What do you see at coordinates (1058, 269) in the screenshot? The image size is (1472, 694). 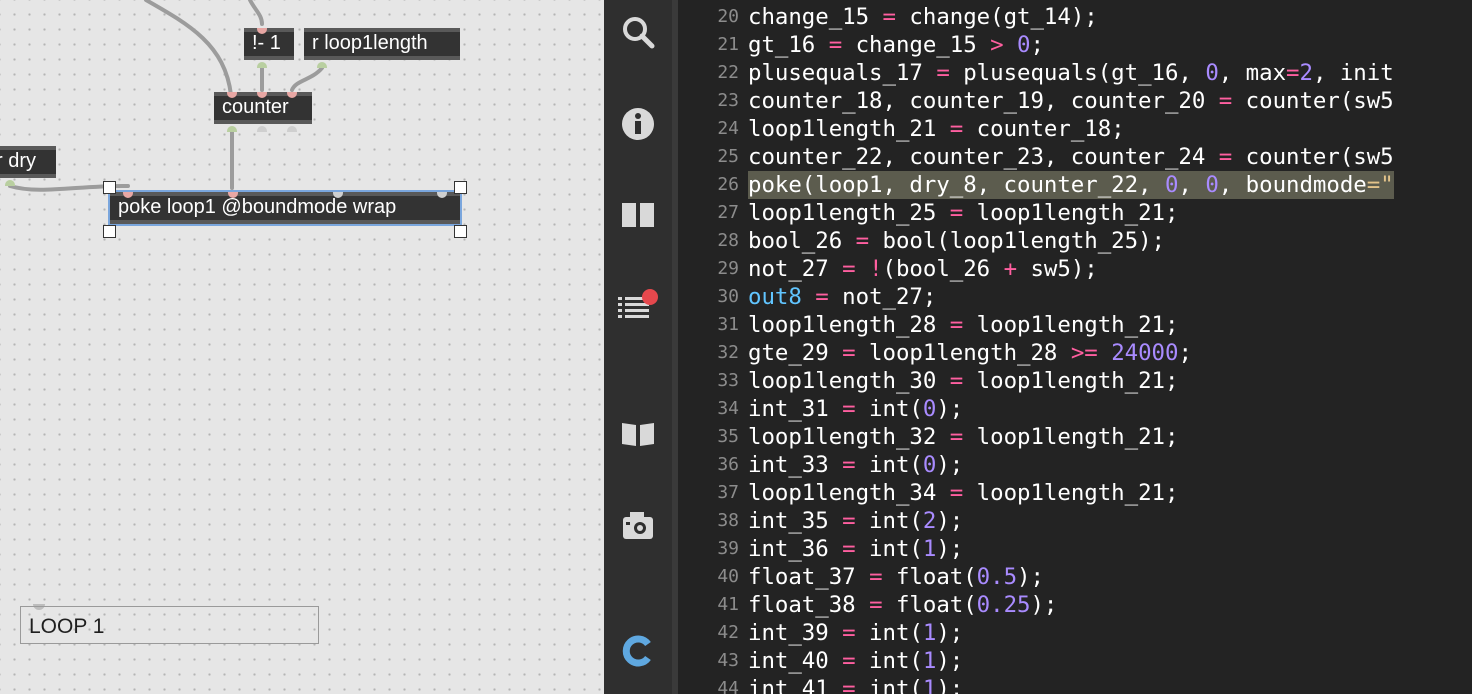 I see `code-line: 29 not_27 = !(bool_26 + sw5);` at bounding box center [1058, 269].